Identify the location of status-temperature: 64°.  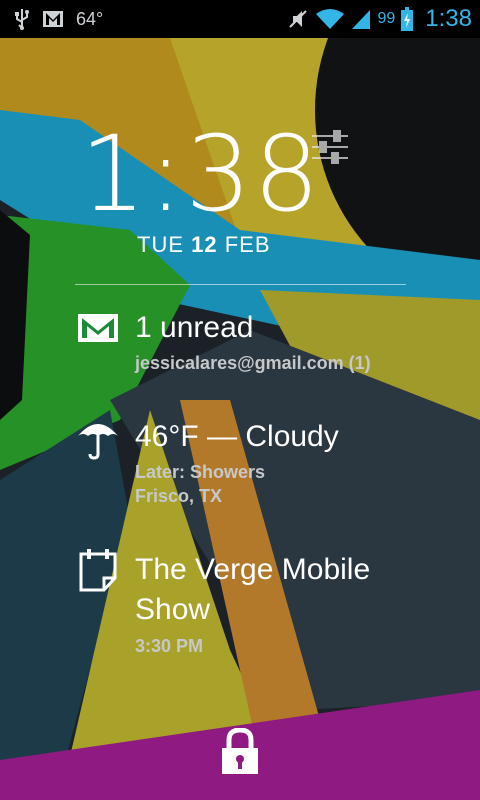
(90, 18).